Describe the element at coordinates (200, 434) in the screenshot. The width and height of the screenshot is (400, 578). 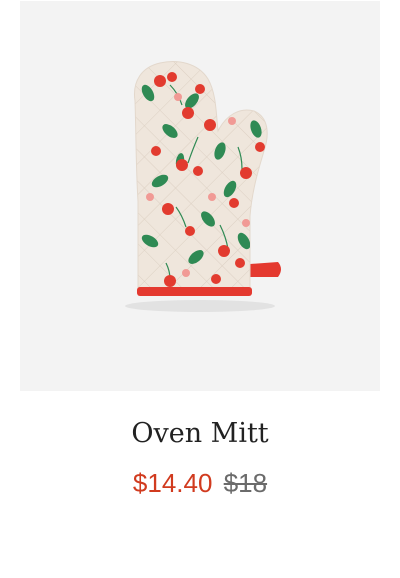
I see `product-title: Oven Mitt` at that location.